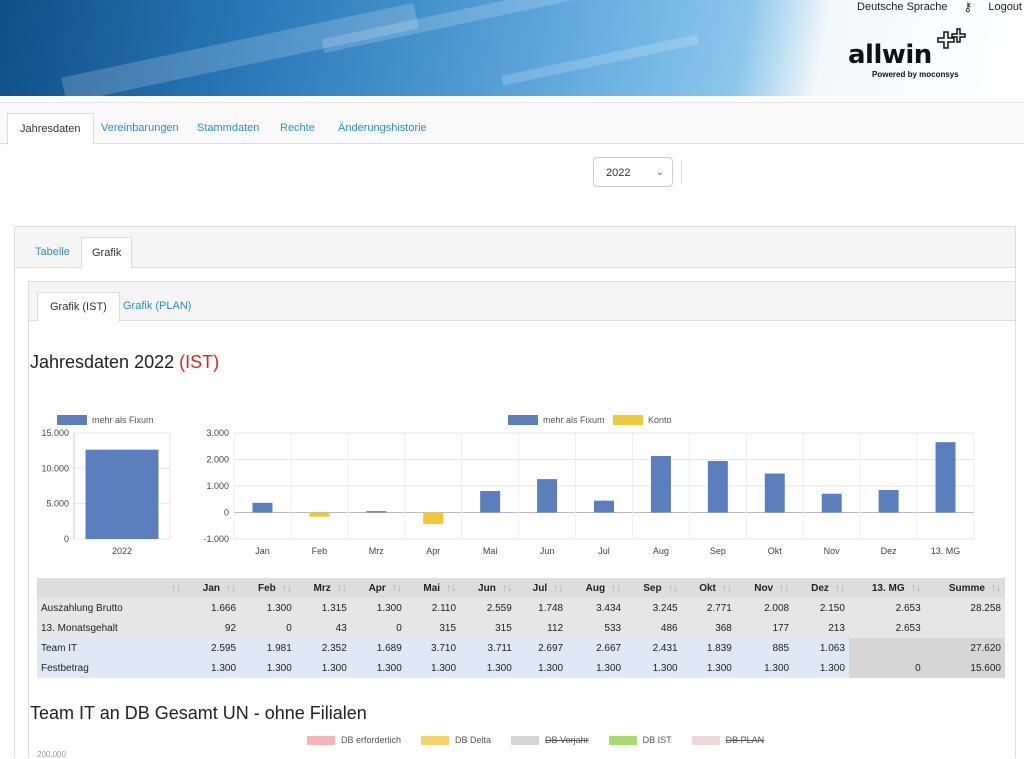 This screenshot has height=759, width=1024. I want to click on column-header-text: Dez, so click(820, 588).